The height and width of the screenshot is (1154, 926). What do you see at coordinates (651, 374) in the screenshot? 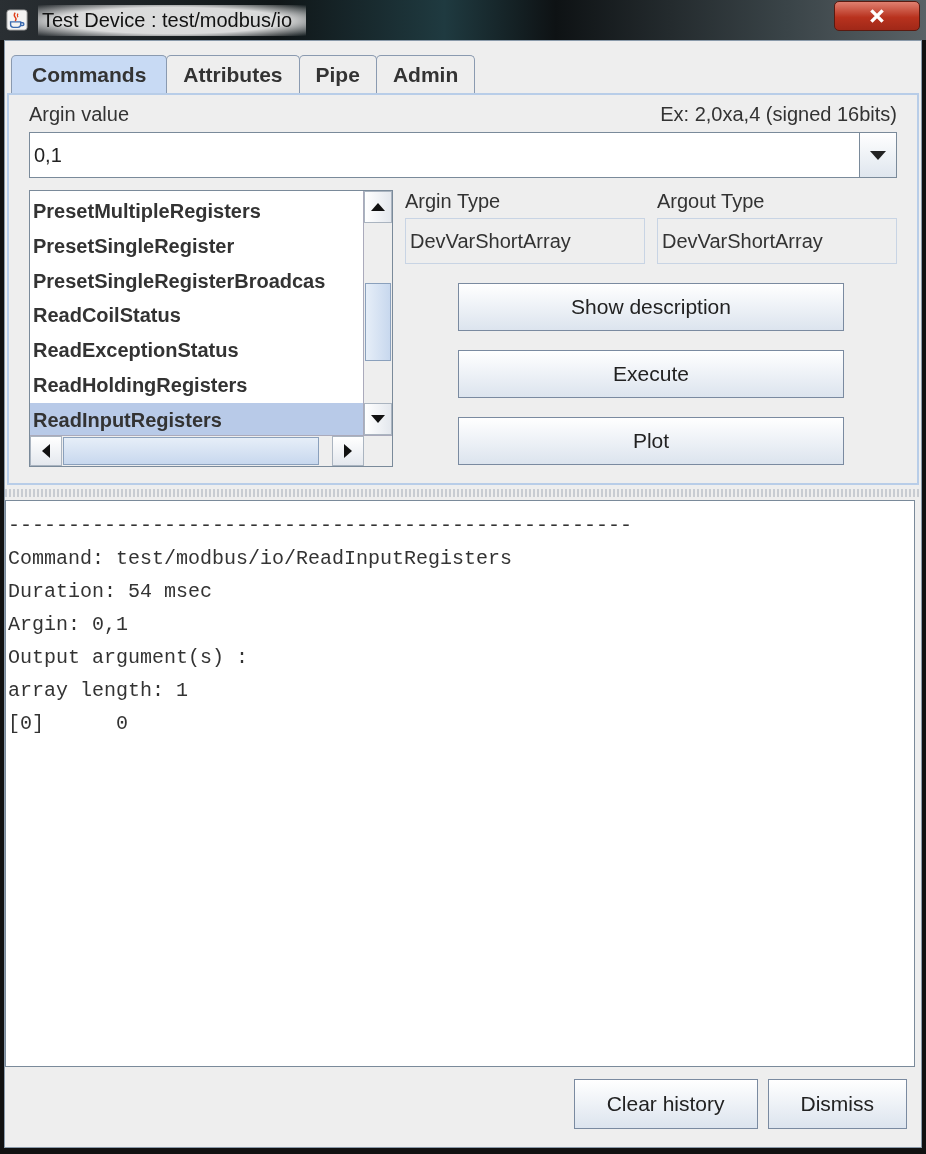
I see `action-button: Execute` at bounding box center [651, 374].